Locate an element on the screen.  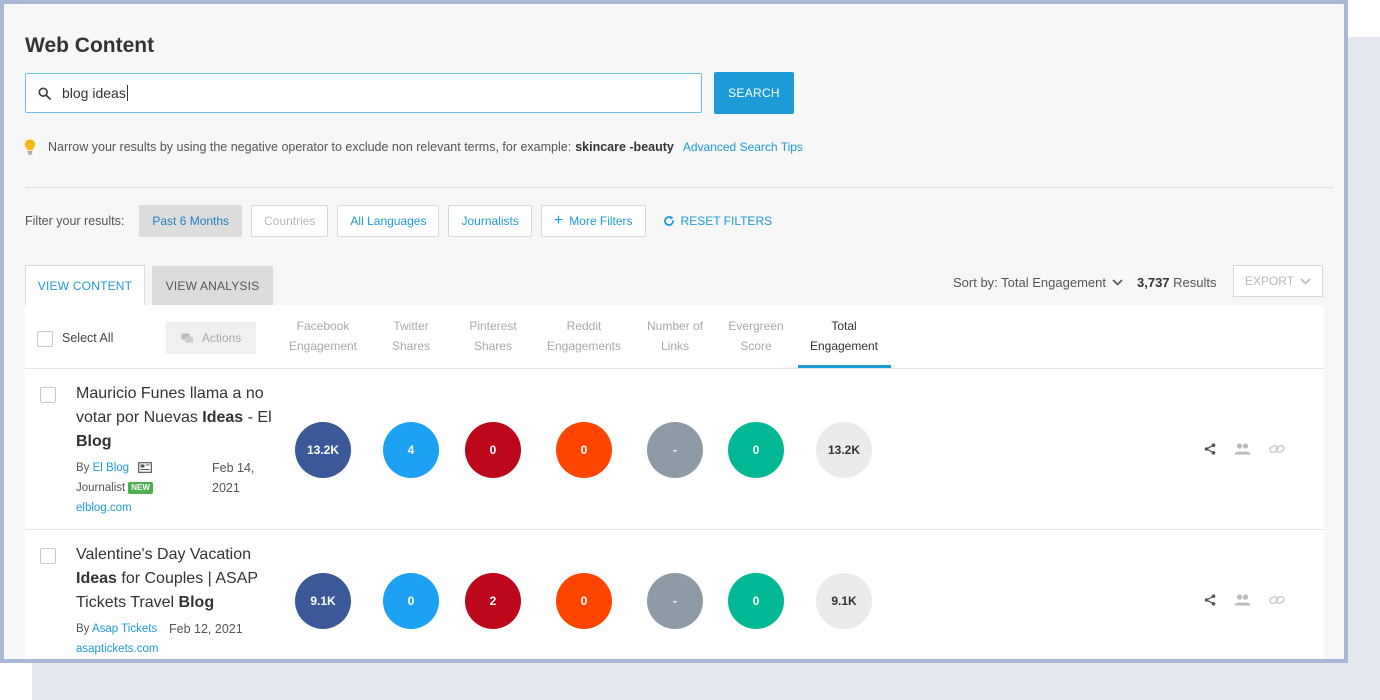
search-button: SEARCH is located at coordinates (754, 93).